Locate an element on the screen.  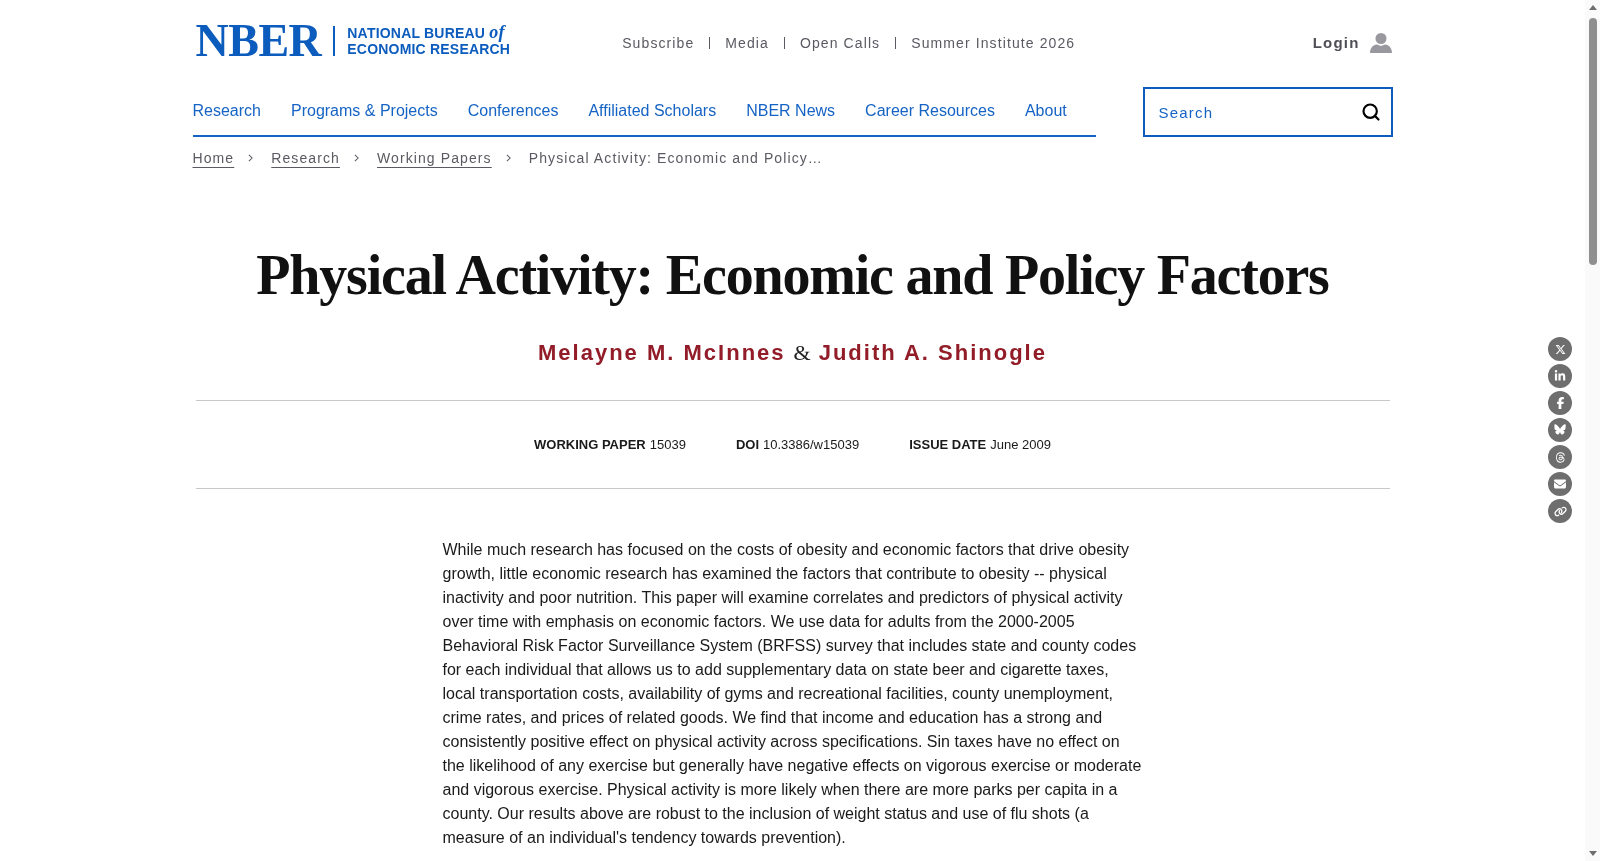
x-share-icon is located at coordinates (1560, 349).